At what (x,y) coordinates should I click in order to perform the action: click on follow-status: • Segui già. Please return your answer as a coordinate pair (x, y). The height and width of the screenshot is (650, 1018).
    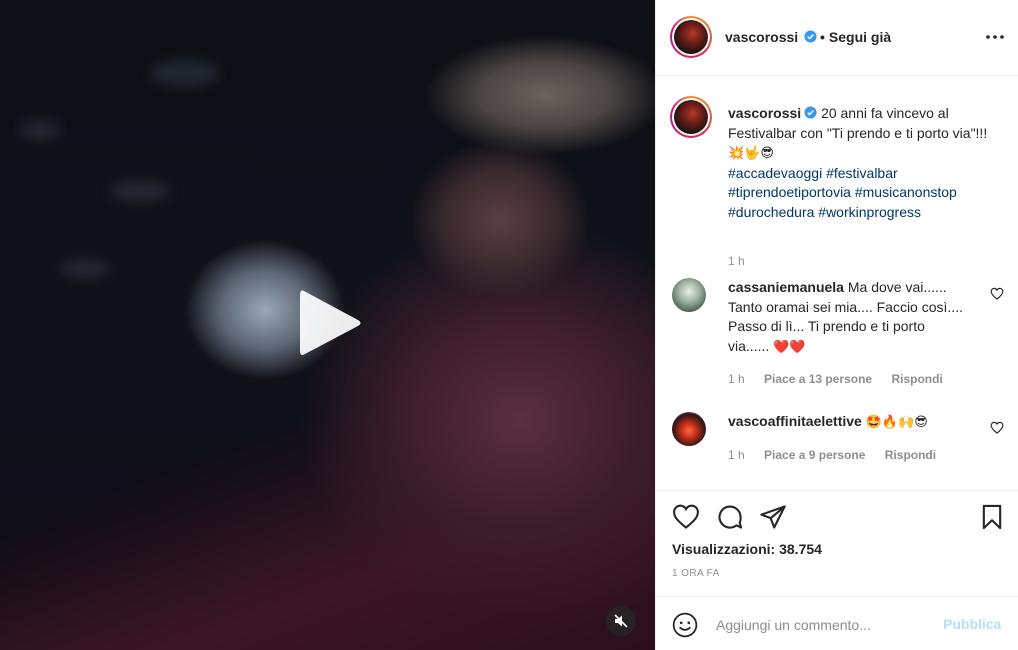
    Looking at the image, I should click on (855, 37).